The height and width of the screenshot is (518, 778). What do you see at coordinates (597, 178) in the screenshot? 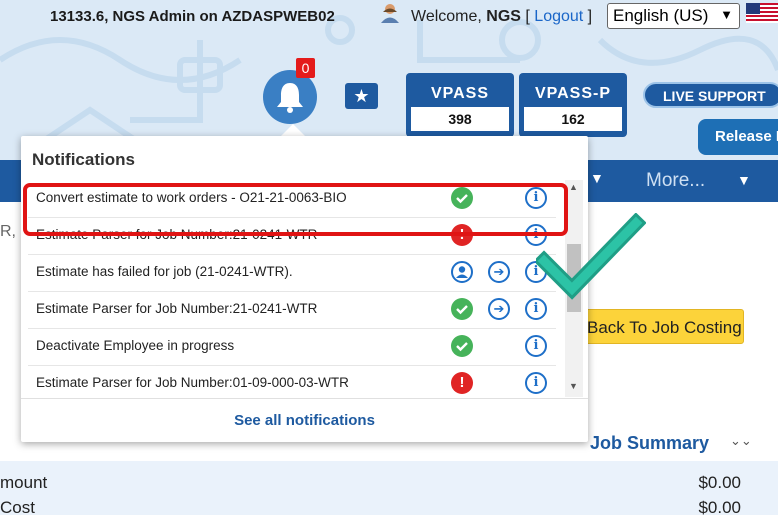
I see `nav-dropdown-caret-icon: ▼` at bounding box center [597, 178].